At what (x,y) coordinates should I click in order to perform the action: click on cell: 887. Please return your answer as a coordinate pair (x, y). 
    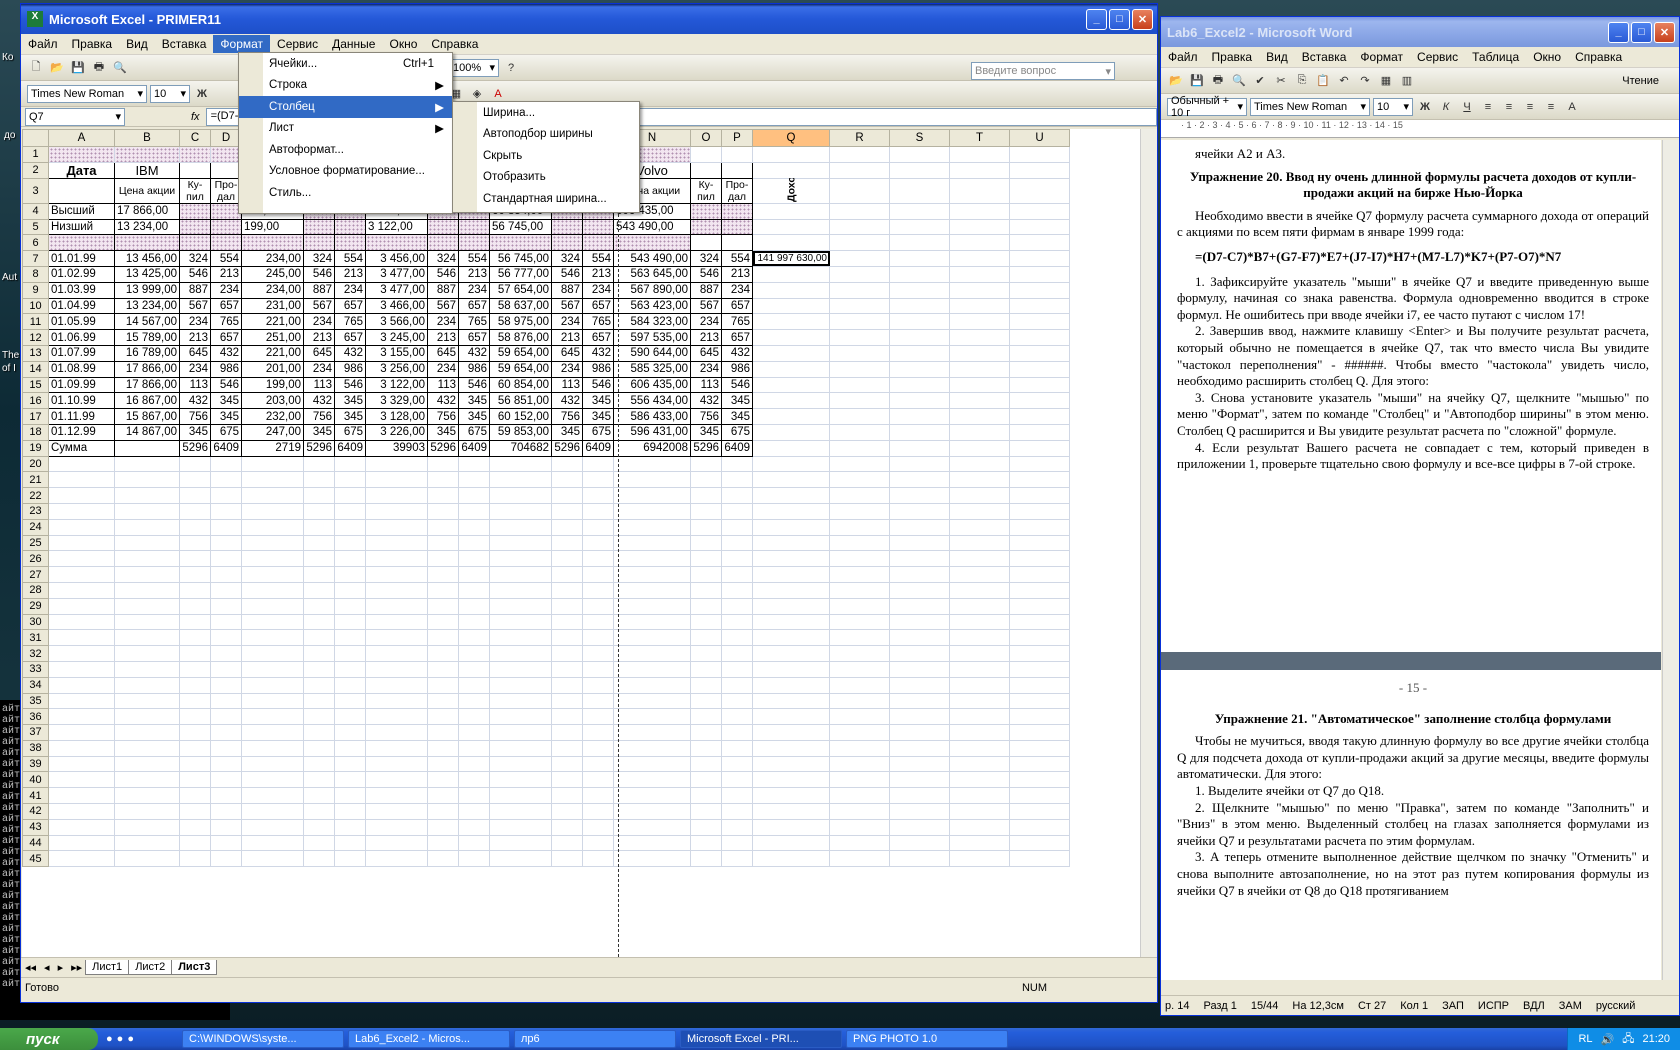
    Looking at the image, I should click on (195, 290).